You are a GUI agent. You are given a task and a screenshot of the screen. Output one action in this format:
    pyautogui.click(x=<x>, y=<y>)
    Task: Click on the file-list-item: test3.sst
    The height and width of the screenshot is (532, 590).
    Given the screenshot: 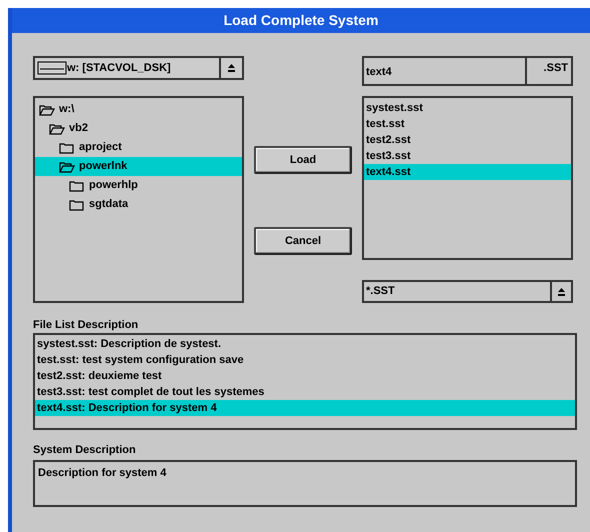 What is the action you would take?
    pyautogui.click(x=467, y=156)
    